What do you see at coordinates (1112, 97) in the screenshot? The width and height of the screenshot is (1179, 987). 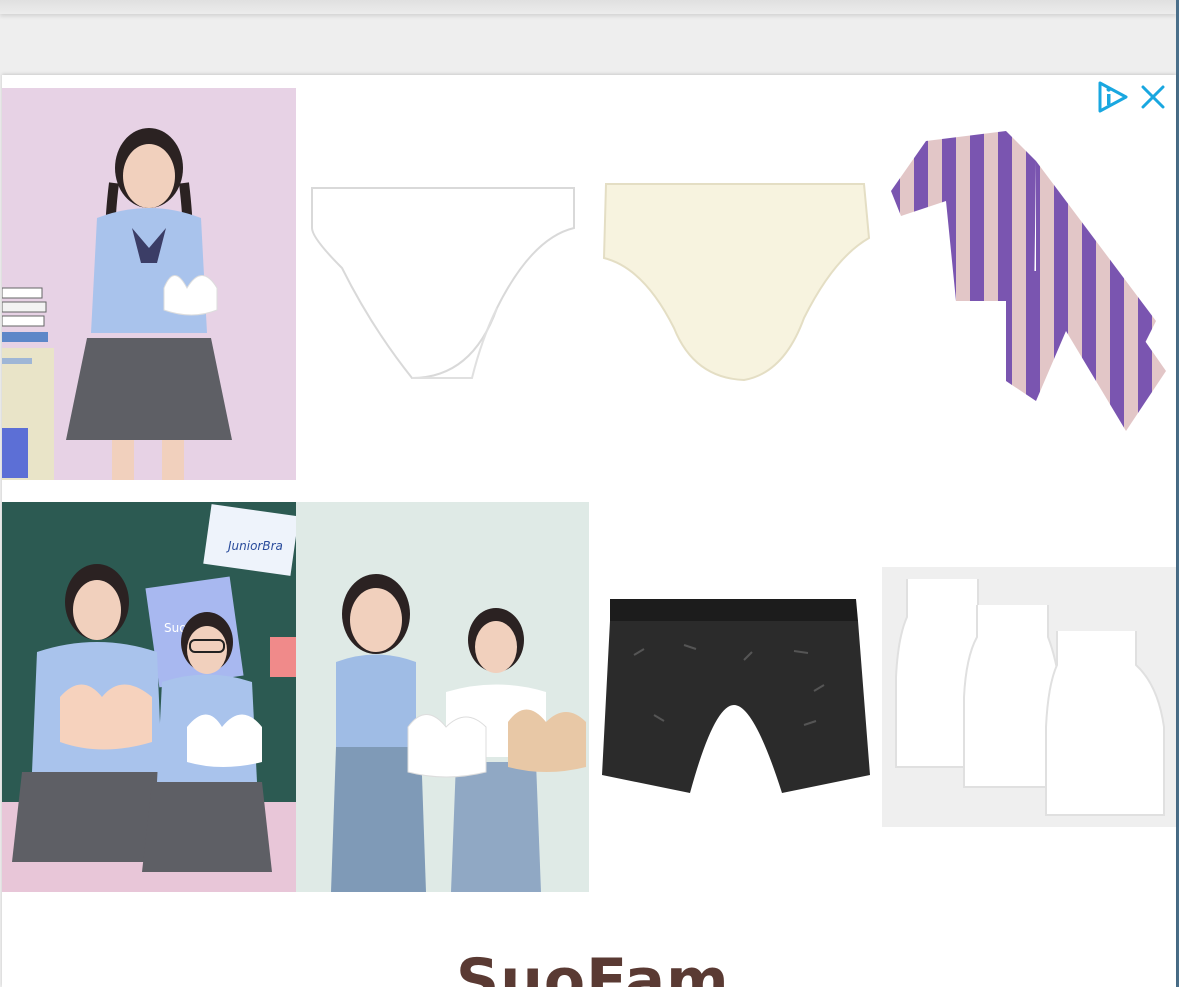 I see `adchoices-icon` at bounding box center [1112, 97].